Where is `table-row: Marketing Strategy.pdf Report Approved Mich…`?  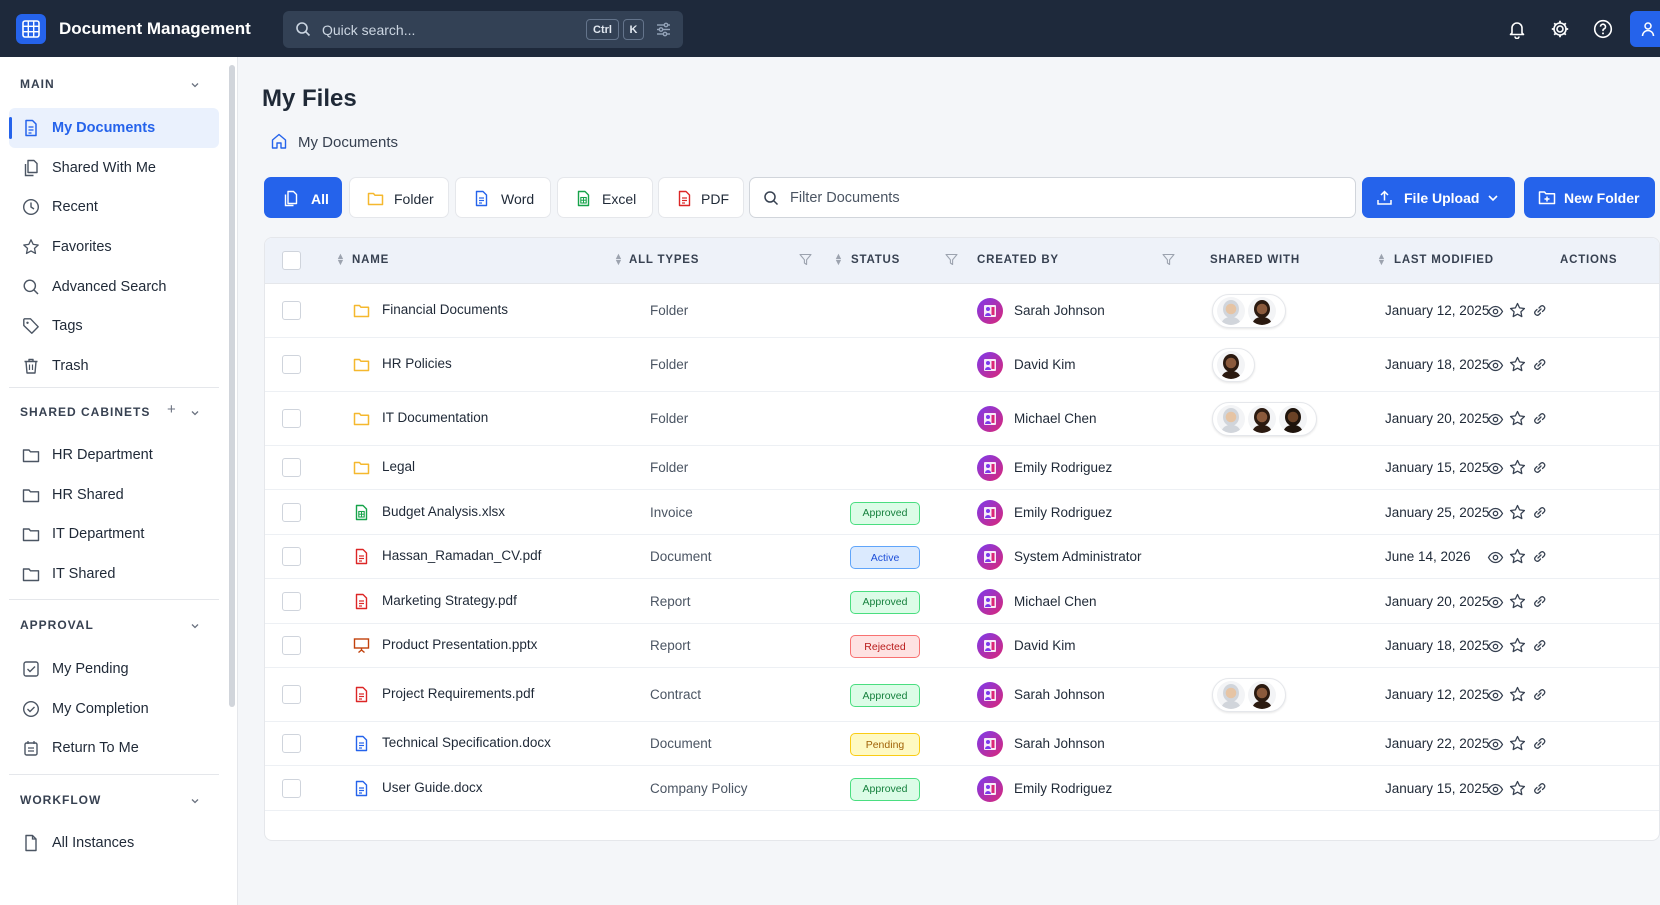 table-row: Marketing Strategy.pdf Report Approved Mich… is located at coordinates (962, 601).